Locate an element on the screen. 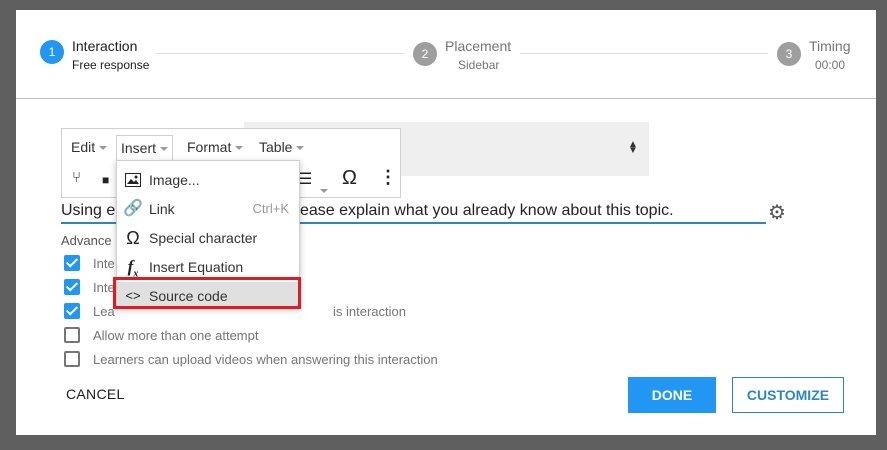 This screenshot has height=450, width=887. menu-insert: Insert is located at coordinates (145, 149).